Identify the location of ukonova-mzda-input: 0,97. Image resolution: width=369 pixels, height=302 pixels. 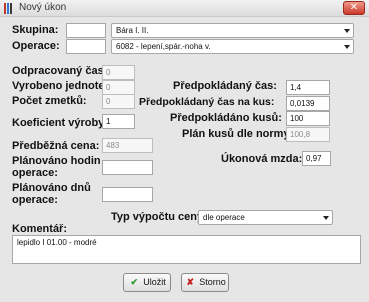
(316, 158).